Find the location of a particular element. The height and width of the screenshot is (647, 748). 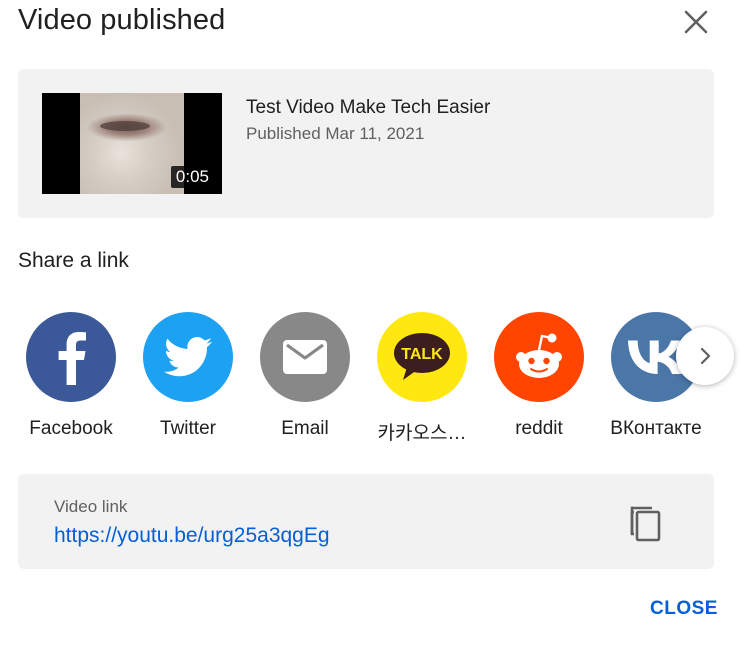

duration-badge: 0:05 is located at coordinates (192, 177).